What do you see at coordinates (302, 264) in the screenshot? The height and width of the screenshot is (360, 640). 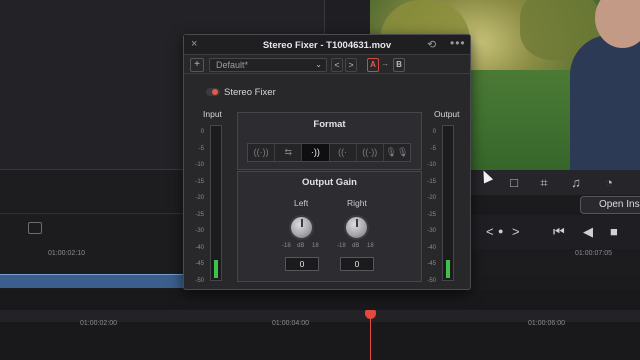 I see `left-gain-field: 0` at bounding box center [302, 264].